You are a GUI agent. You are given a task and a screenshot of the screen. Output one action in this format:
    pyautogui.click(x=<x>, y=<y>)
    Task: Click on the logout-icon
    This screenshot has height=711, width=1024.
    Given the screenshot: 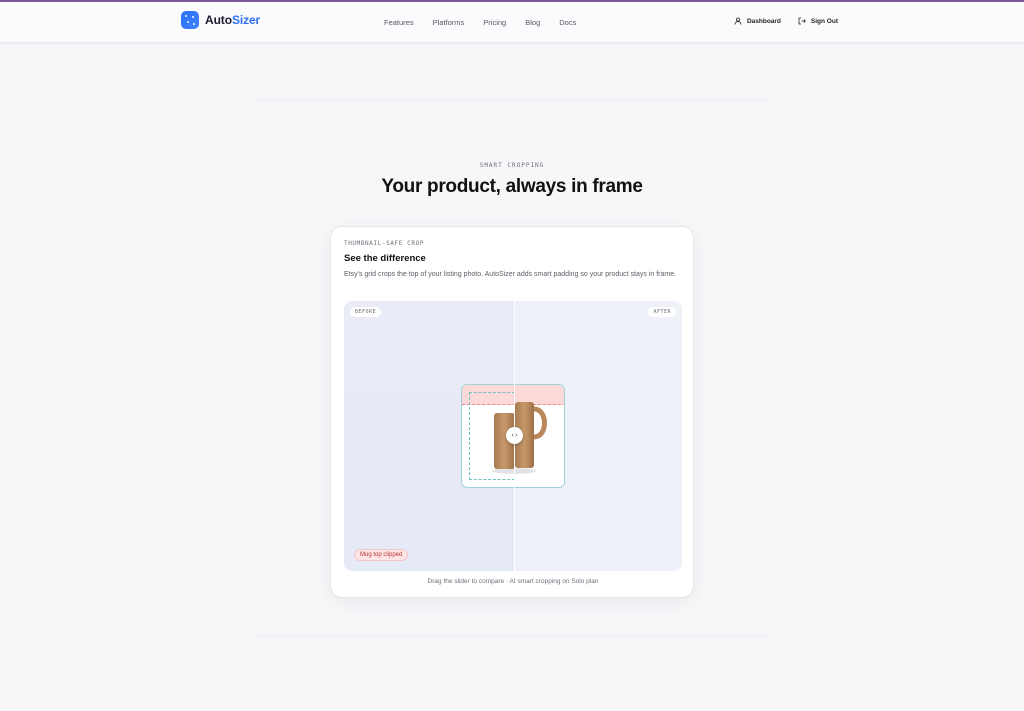 What is the action you would take?
    pyautogui.click(x=802, y=21)
    